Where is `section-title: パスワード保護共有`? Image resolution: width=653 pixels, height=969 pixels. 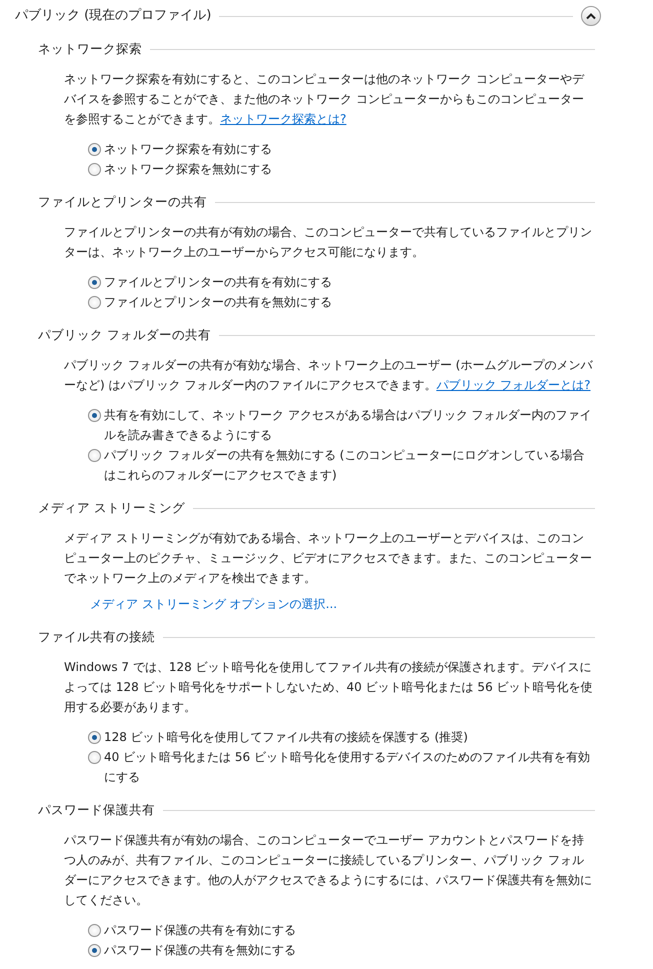
section-title: パスワード保護共有 is located at coordinates (96, 810).